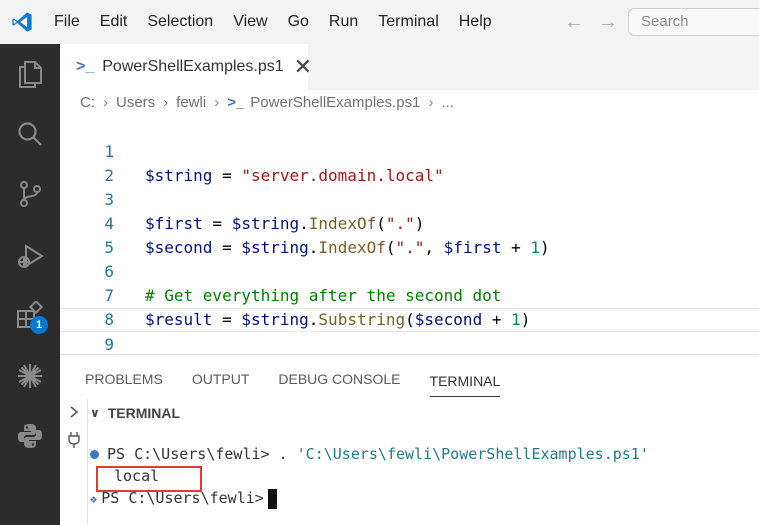 This screenshot has height=525, width=759. I want to click on plug-icon, so click(74, 440).